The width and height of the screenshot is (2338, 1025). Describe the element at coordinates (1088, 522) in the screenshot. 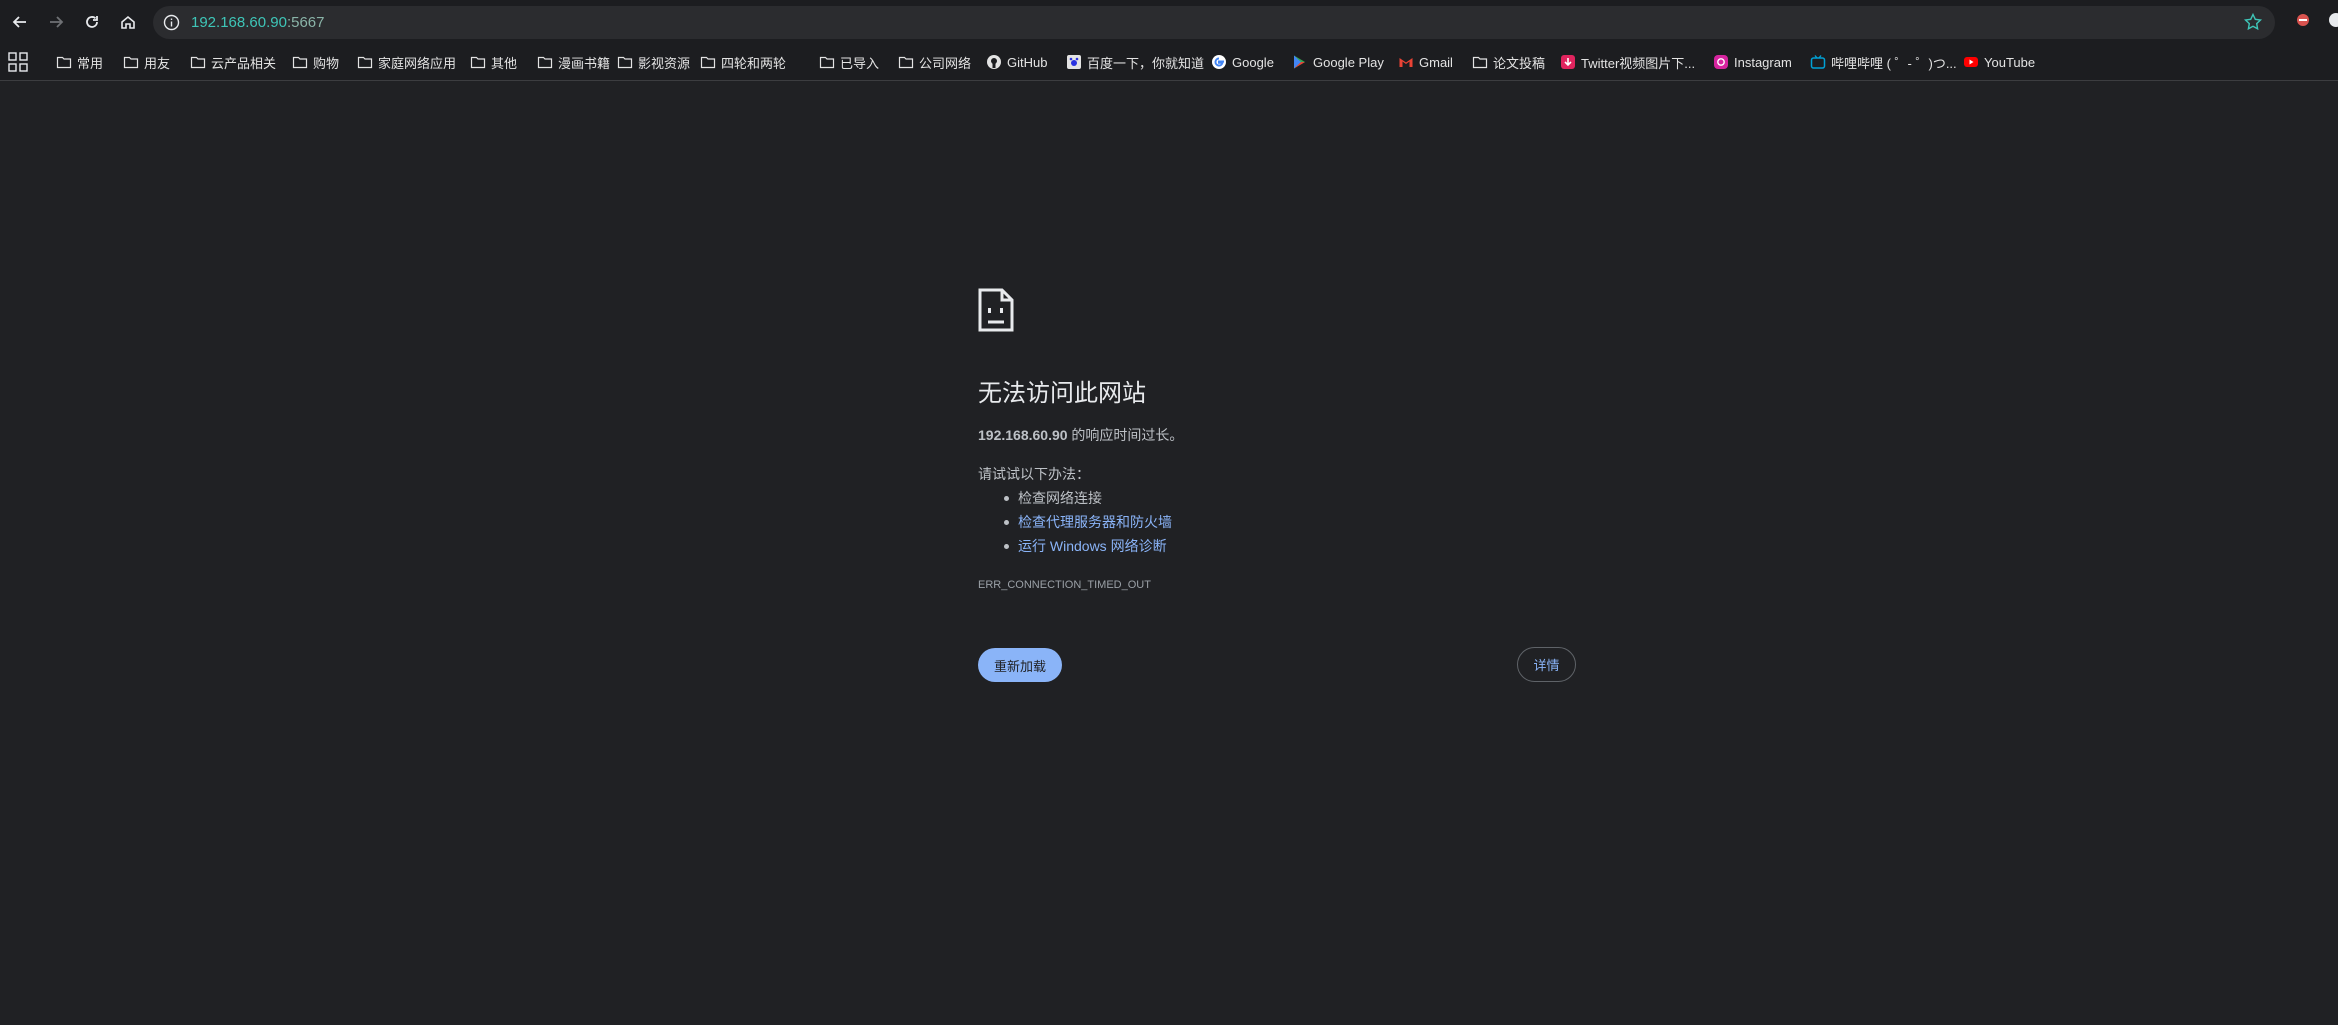

I see `suggestion-check-proxy-link: 检查代理服务器和防火墙` at that location.